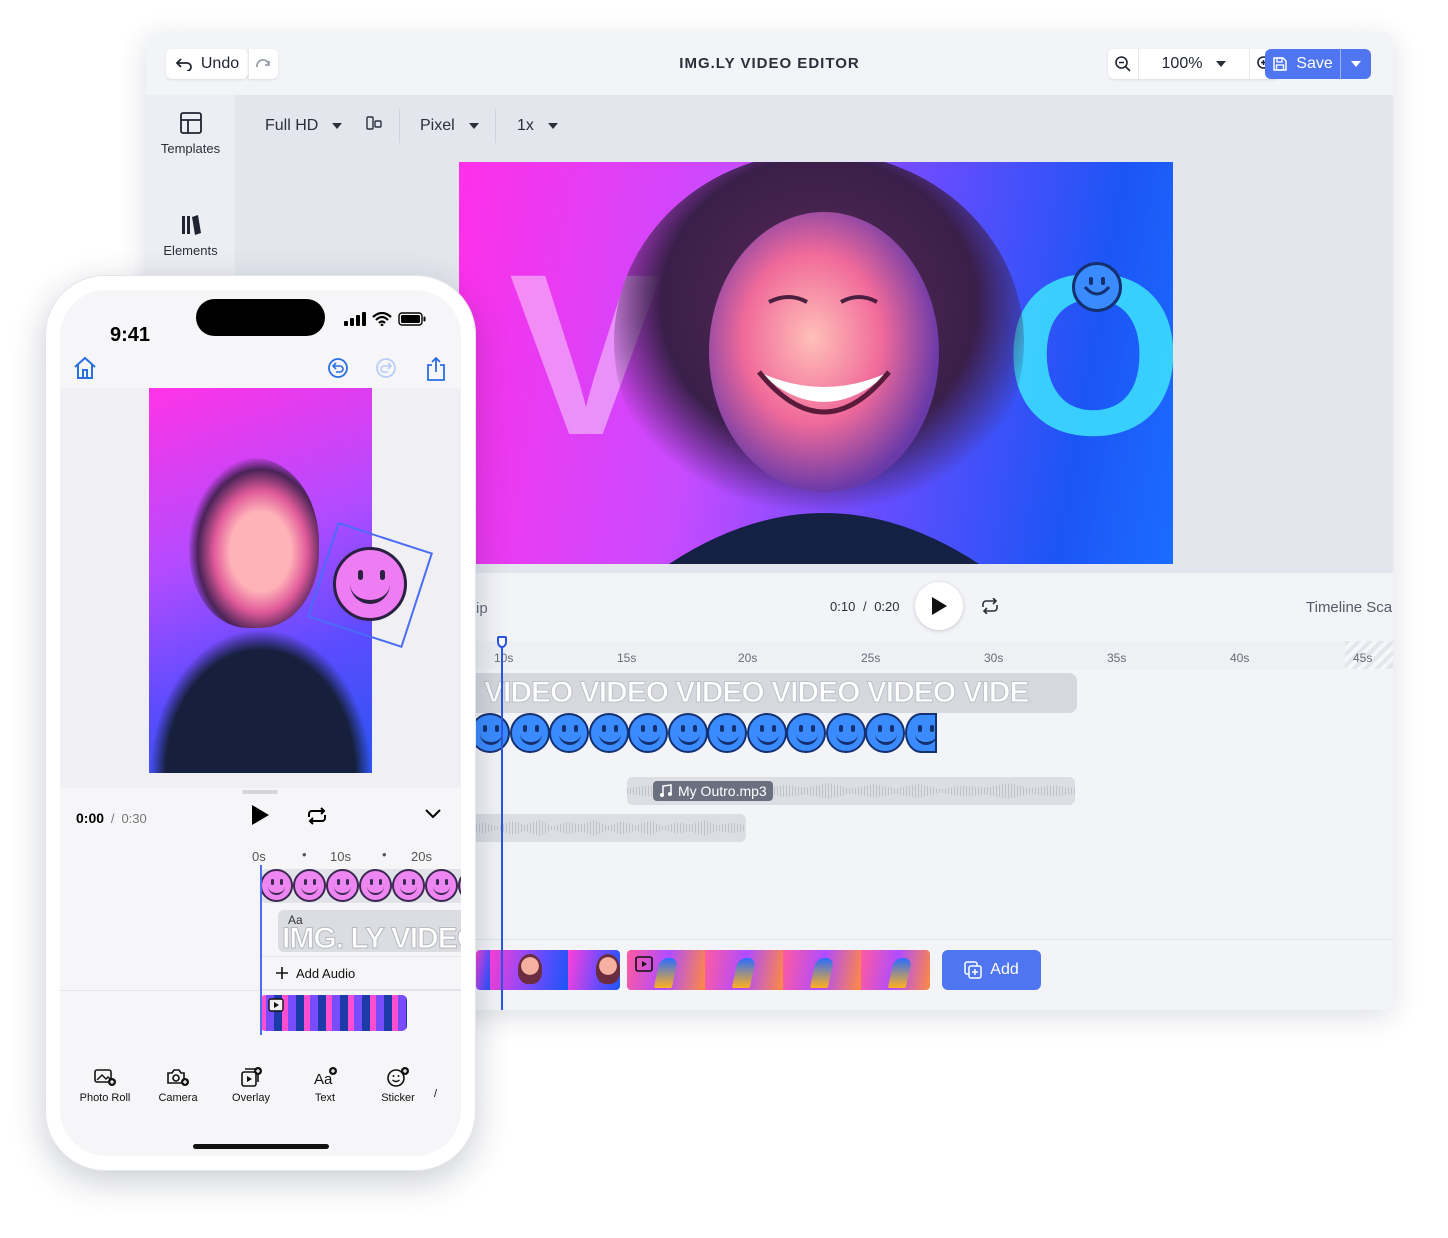 The image size is (1448, 1238). Describe the element at coordinates (504, 658) in the screenshot. I see `ruler-tick: 10s` at that location.